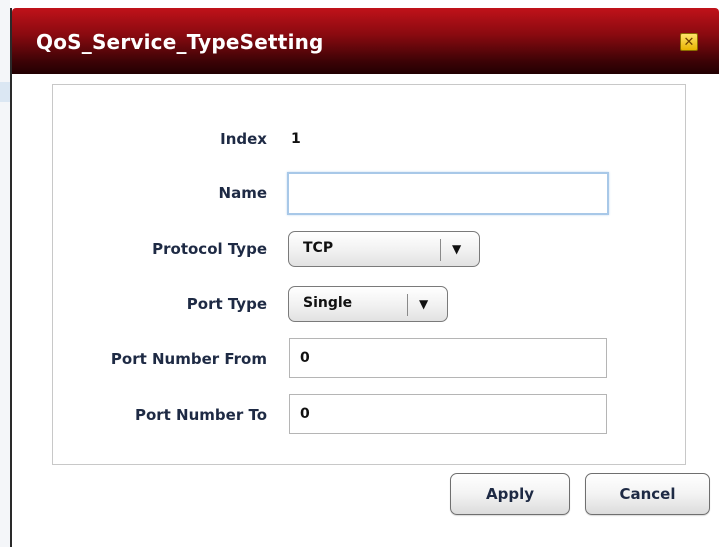  Describe the element at coordinates (365, 41) in the screenshot. I see `dialog-titlebar: QoS_Service_TypeSetting ✕` at that location.